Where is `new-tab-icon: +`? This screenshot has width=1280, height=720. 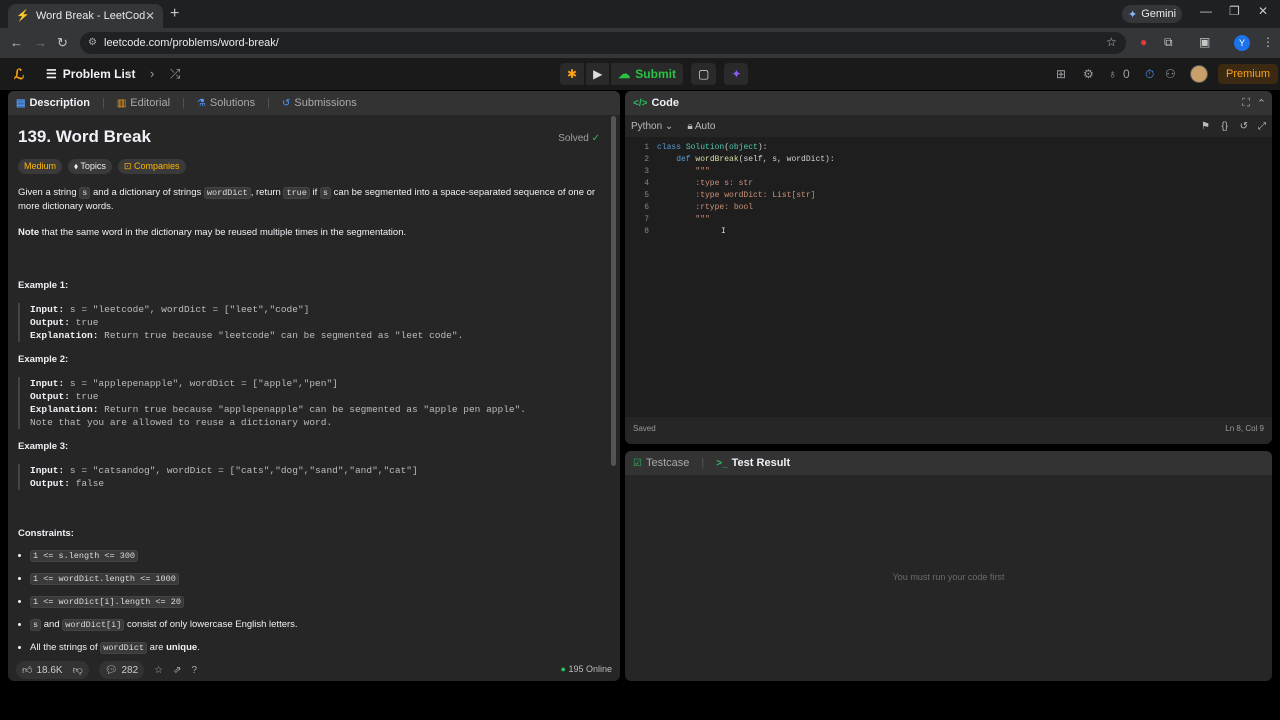
new-tab-icon: + is located at coordinates (174, 14).